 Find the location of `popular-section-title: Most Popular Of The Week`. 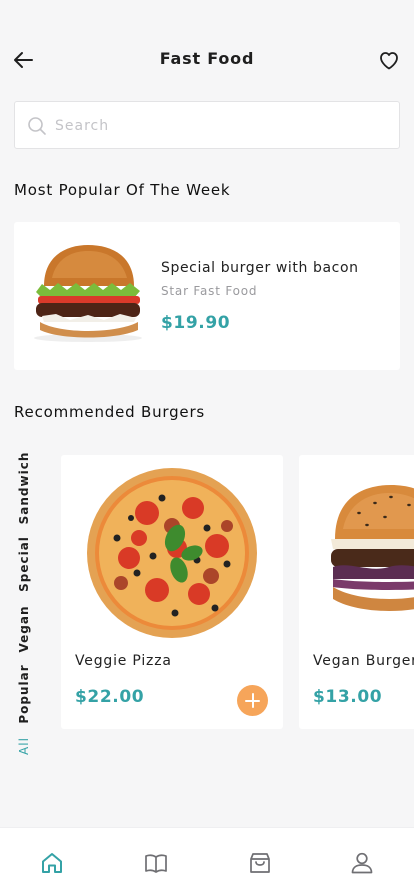

popular-section-title: Most Popular Of The Week is located at coordinates (122, 190).